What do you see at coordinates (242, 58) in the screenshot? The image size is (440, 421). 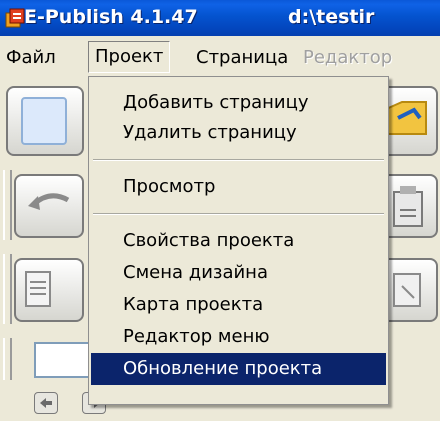 I see `menu-page: Страница` at bounding box center [242, 58].